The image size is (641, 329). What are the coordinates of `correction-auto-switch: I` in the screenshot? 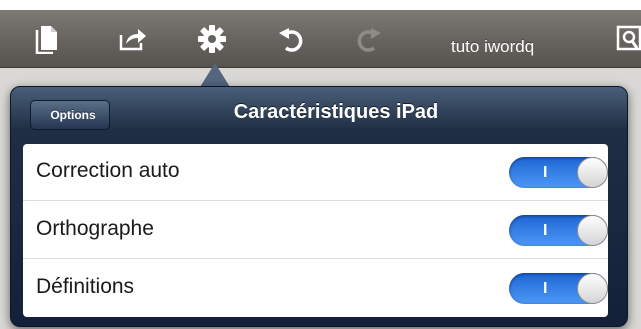 It's located at (558, 172).